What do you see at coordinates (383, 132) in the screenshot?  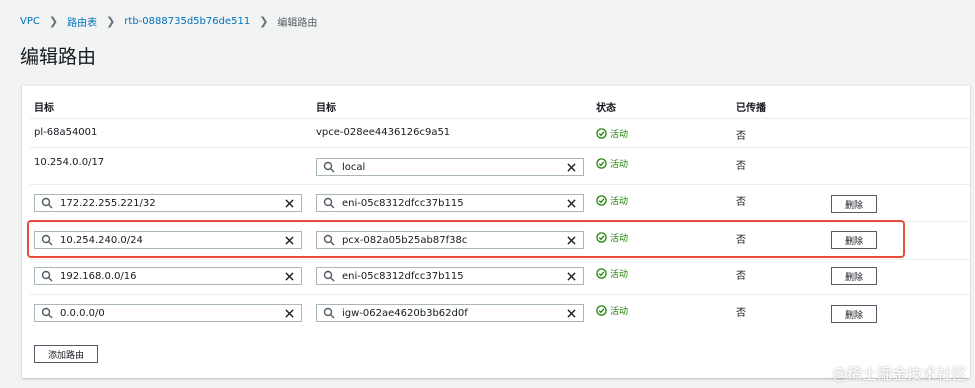 I see `target-text: vpce-028ee4436126c9a51` at bounding box center [383, 132].